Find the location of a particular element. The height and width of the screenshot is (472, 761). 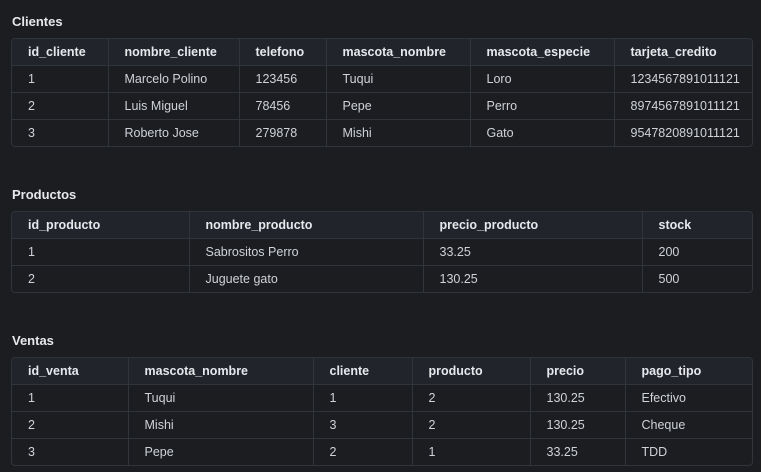

table-cell: Luis Miguel is located at coordinates (174, 106).